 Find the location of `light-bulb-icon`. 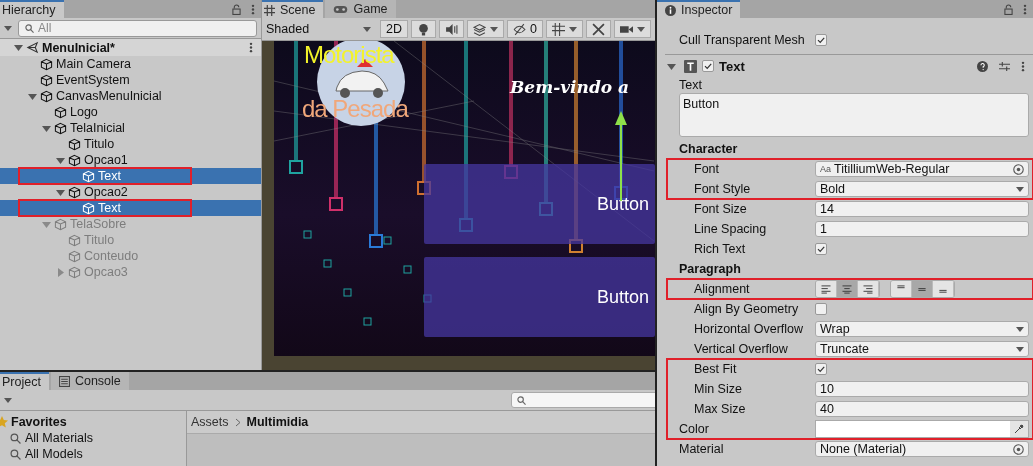

light-bulb-icon is located at coordinates (423, 29).